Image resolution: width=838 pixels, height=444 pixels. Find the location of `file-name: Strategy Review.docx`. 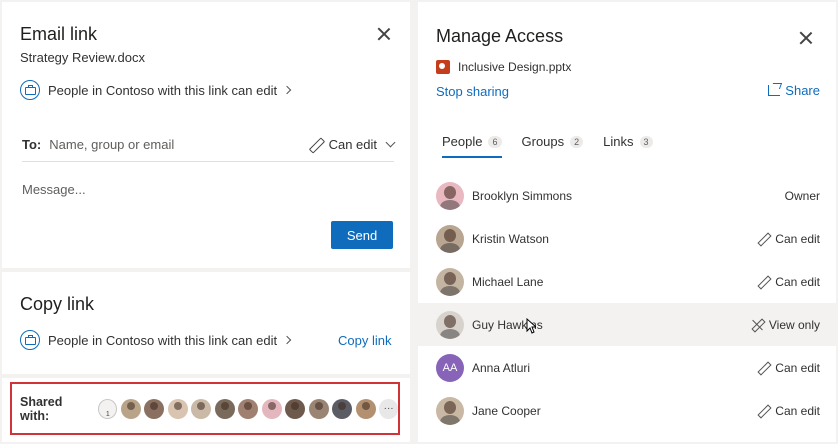

file-name: Strategy Review.docx is located at coordinates (83, 57).